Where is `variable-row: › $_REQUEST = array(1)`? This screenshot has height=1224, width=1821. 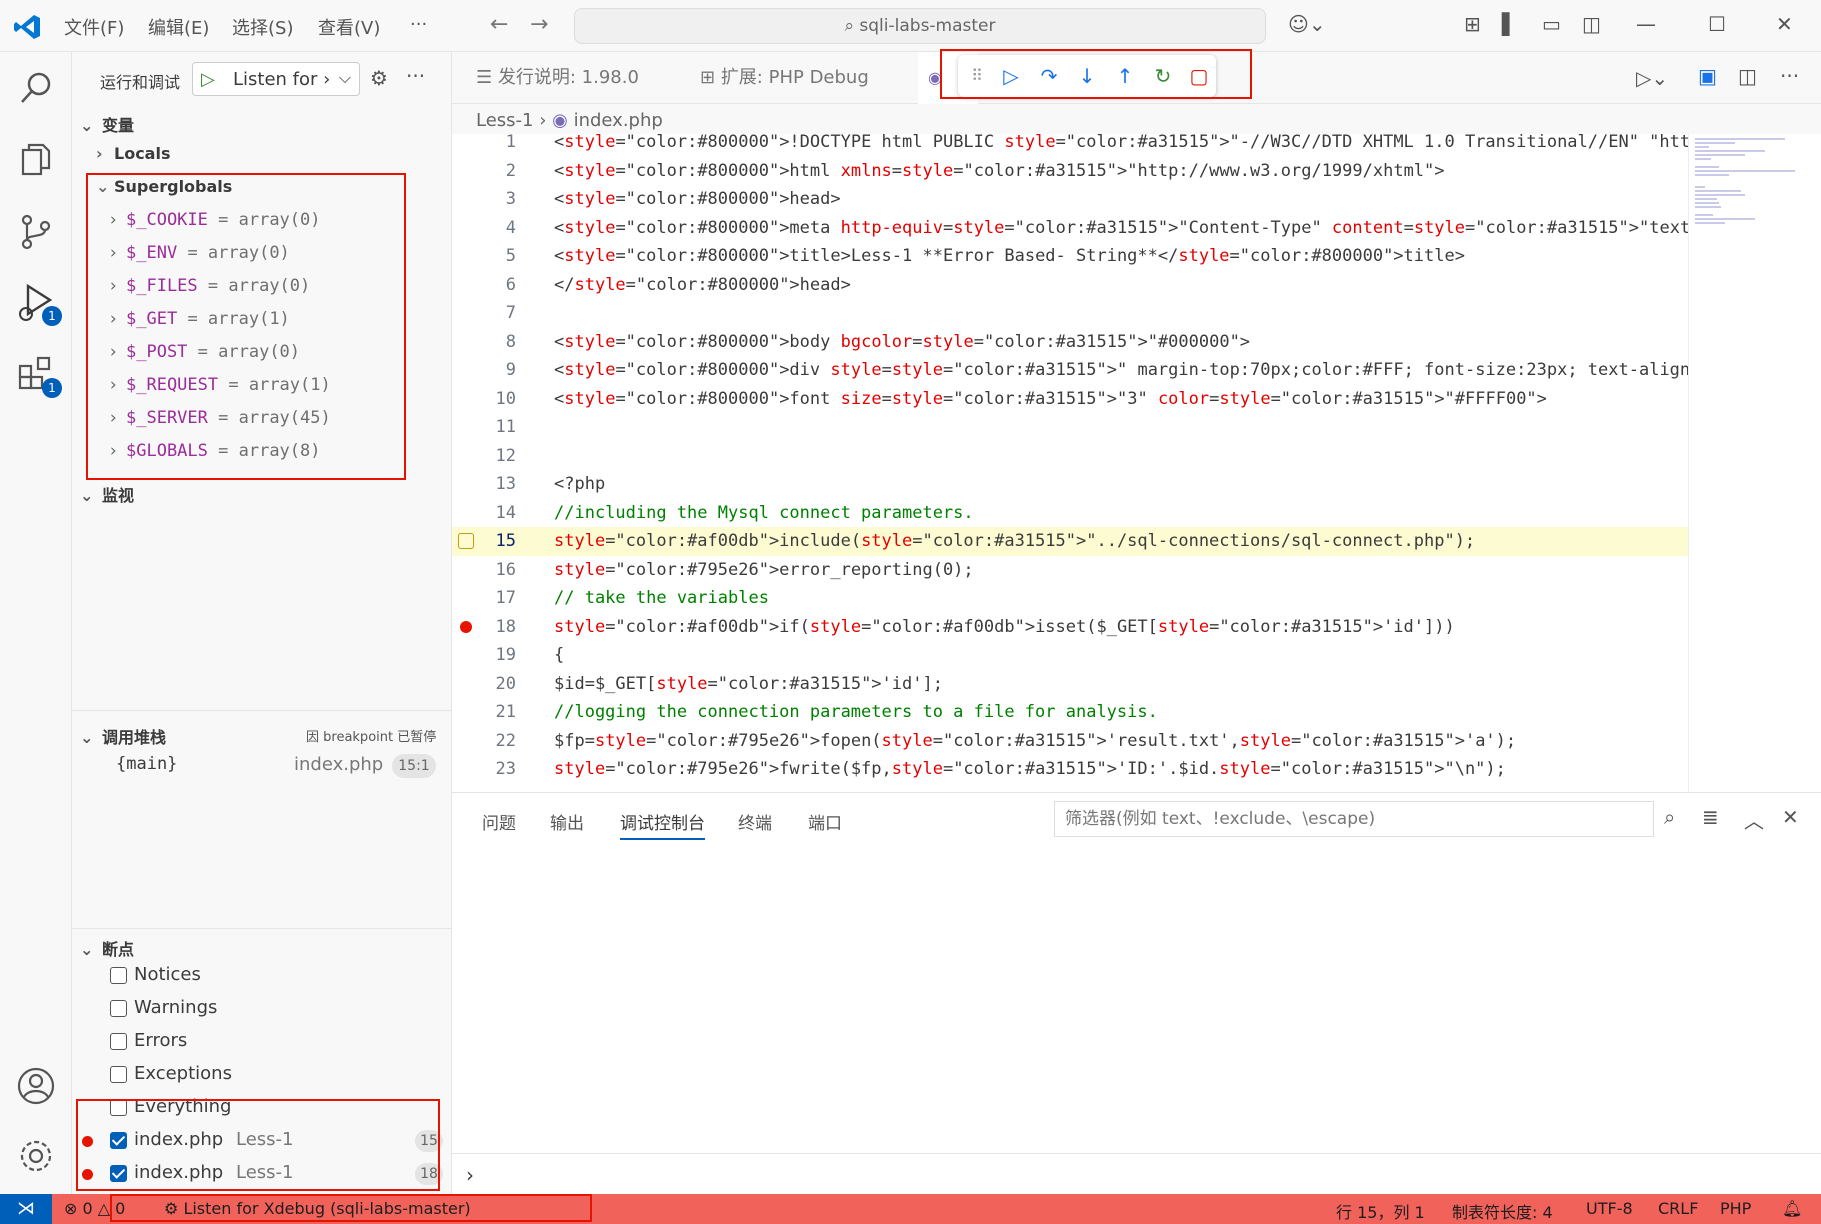 variable-row: › $_REQUEST = array(1) is located at coordinates (219, 385).